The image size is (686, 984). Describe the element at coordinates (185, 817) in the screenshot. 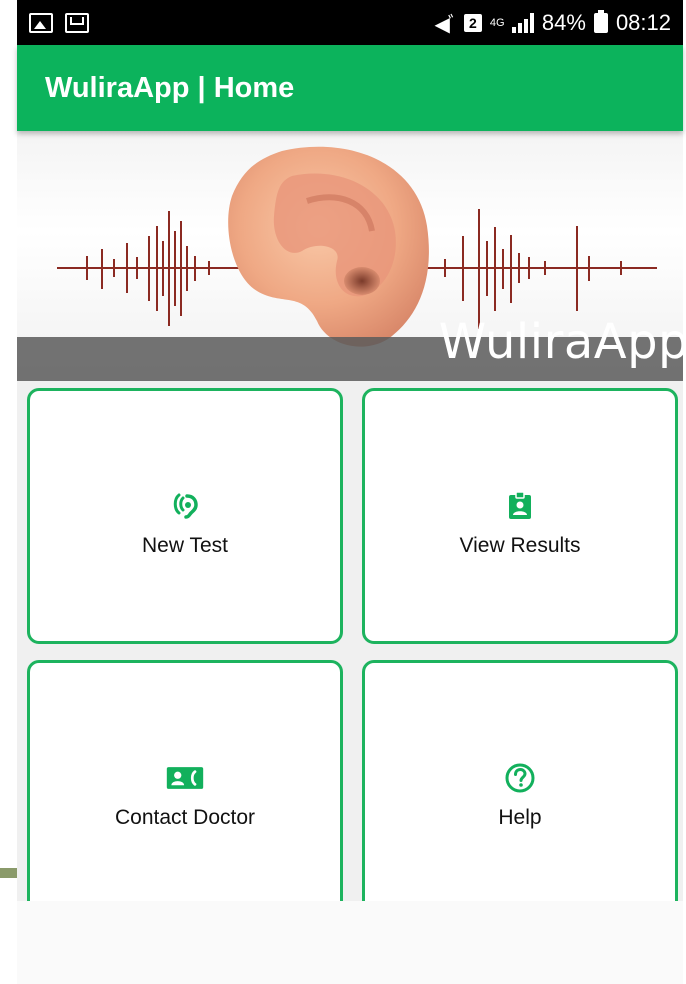

I see `contact-doctor-label: Contact Doctor` at that location.